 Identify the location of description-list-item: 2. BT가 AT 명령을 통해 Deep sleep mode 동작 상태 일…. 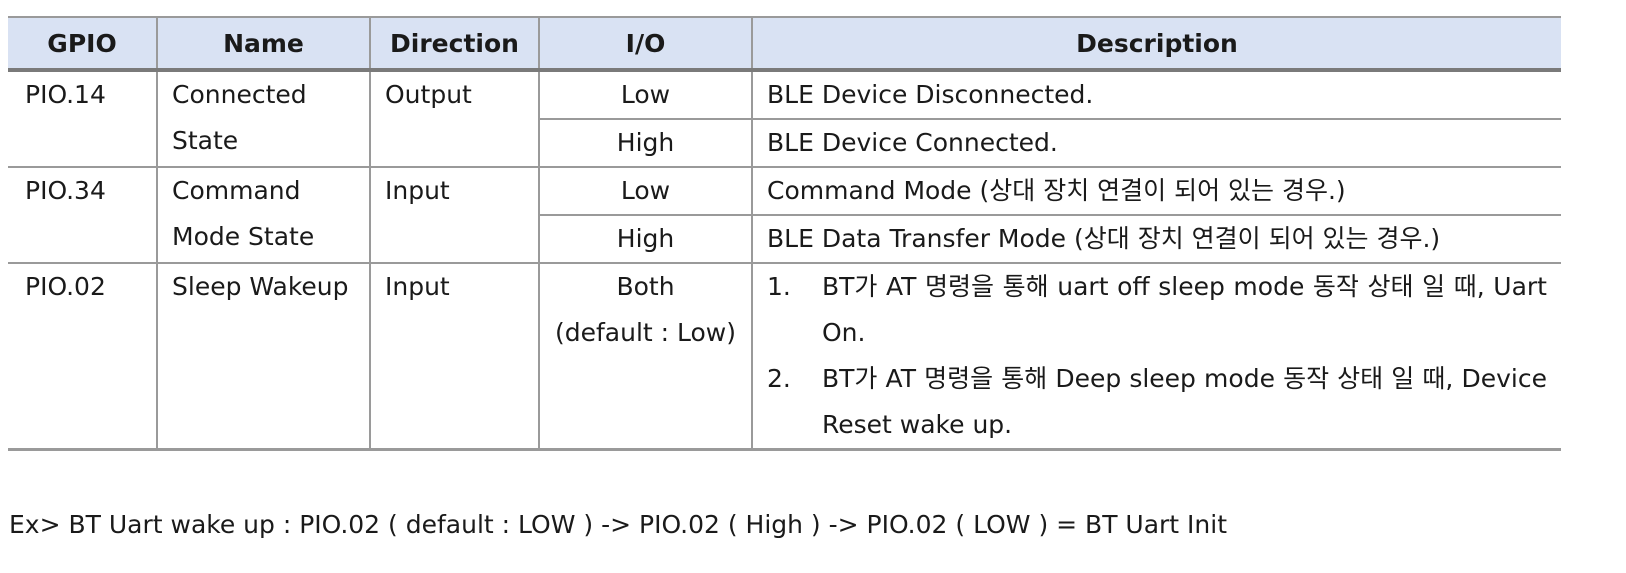
(1164, 402).